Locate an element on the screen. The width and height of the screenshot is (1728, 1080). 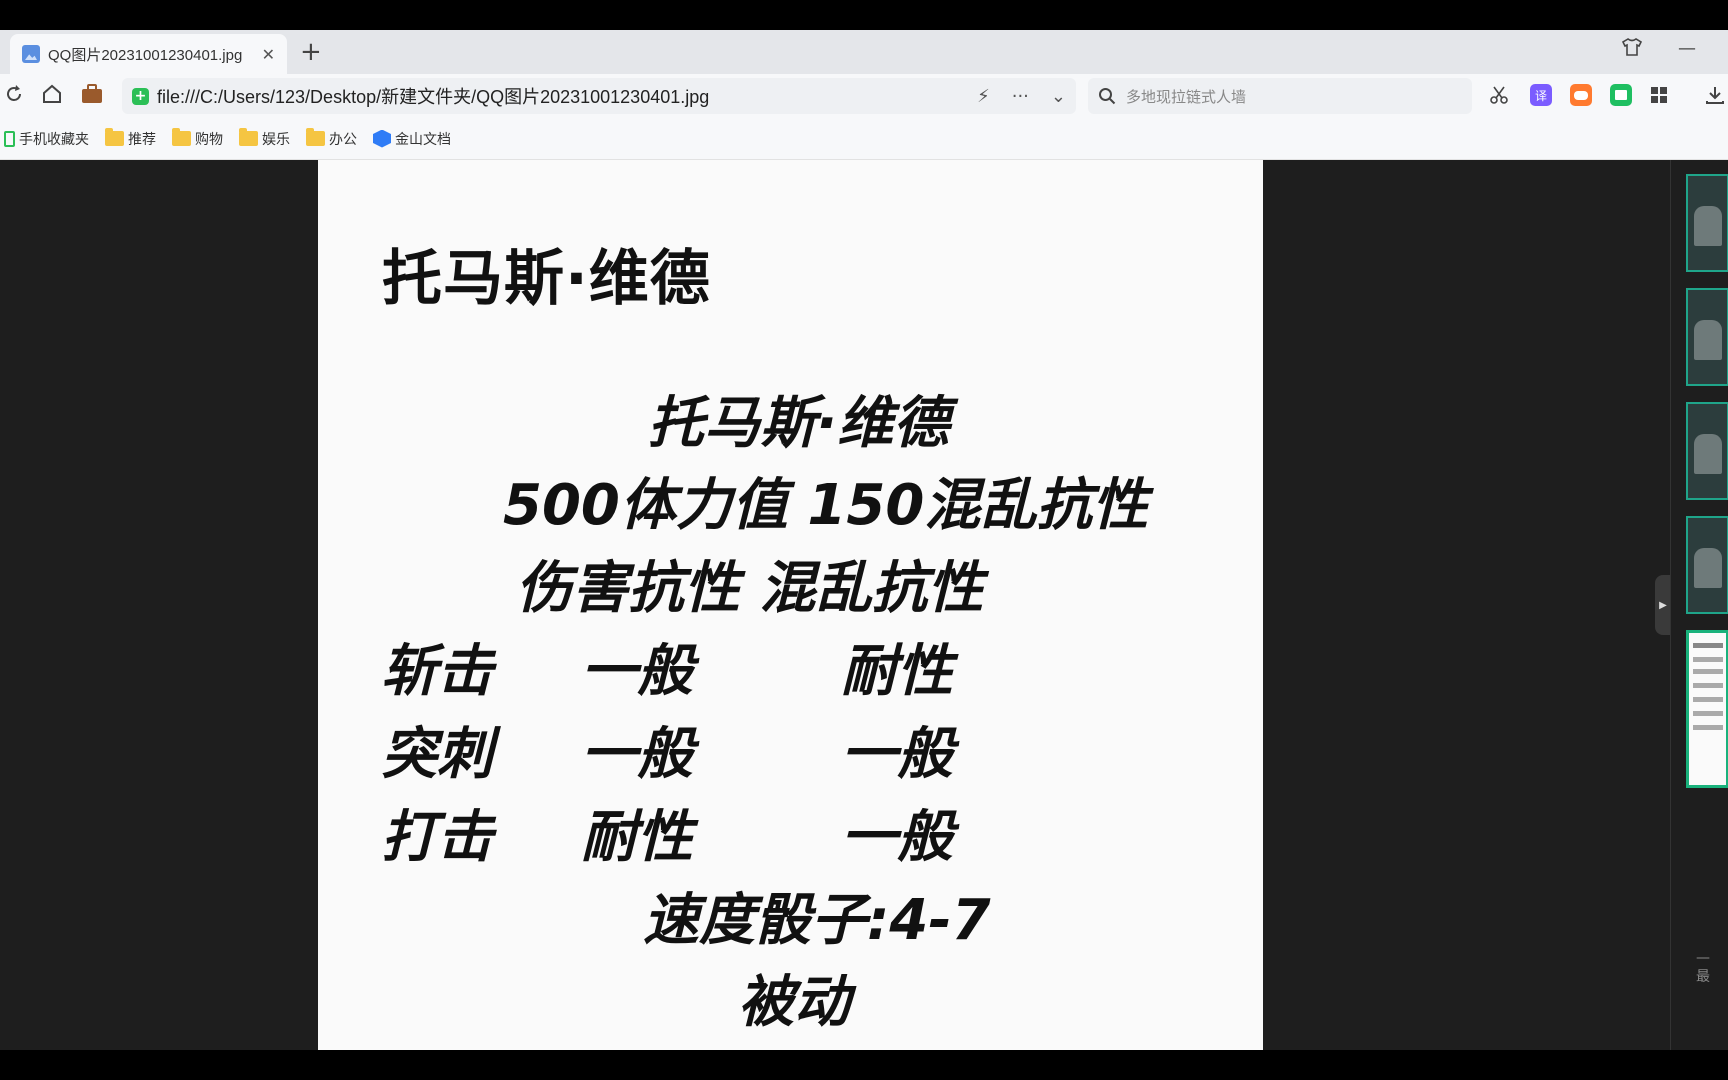
image-passive-line: 被动 is located at coordinates (794, 1002).